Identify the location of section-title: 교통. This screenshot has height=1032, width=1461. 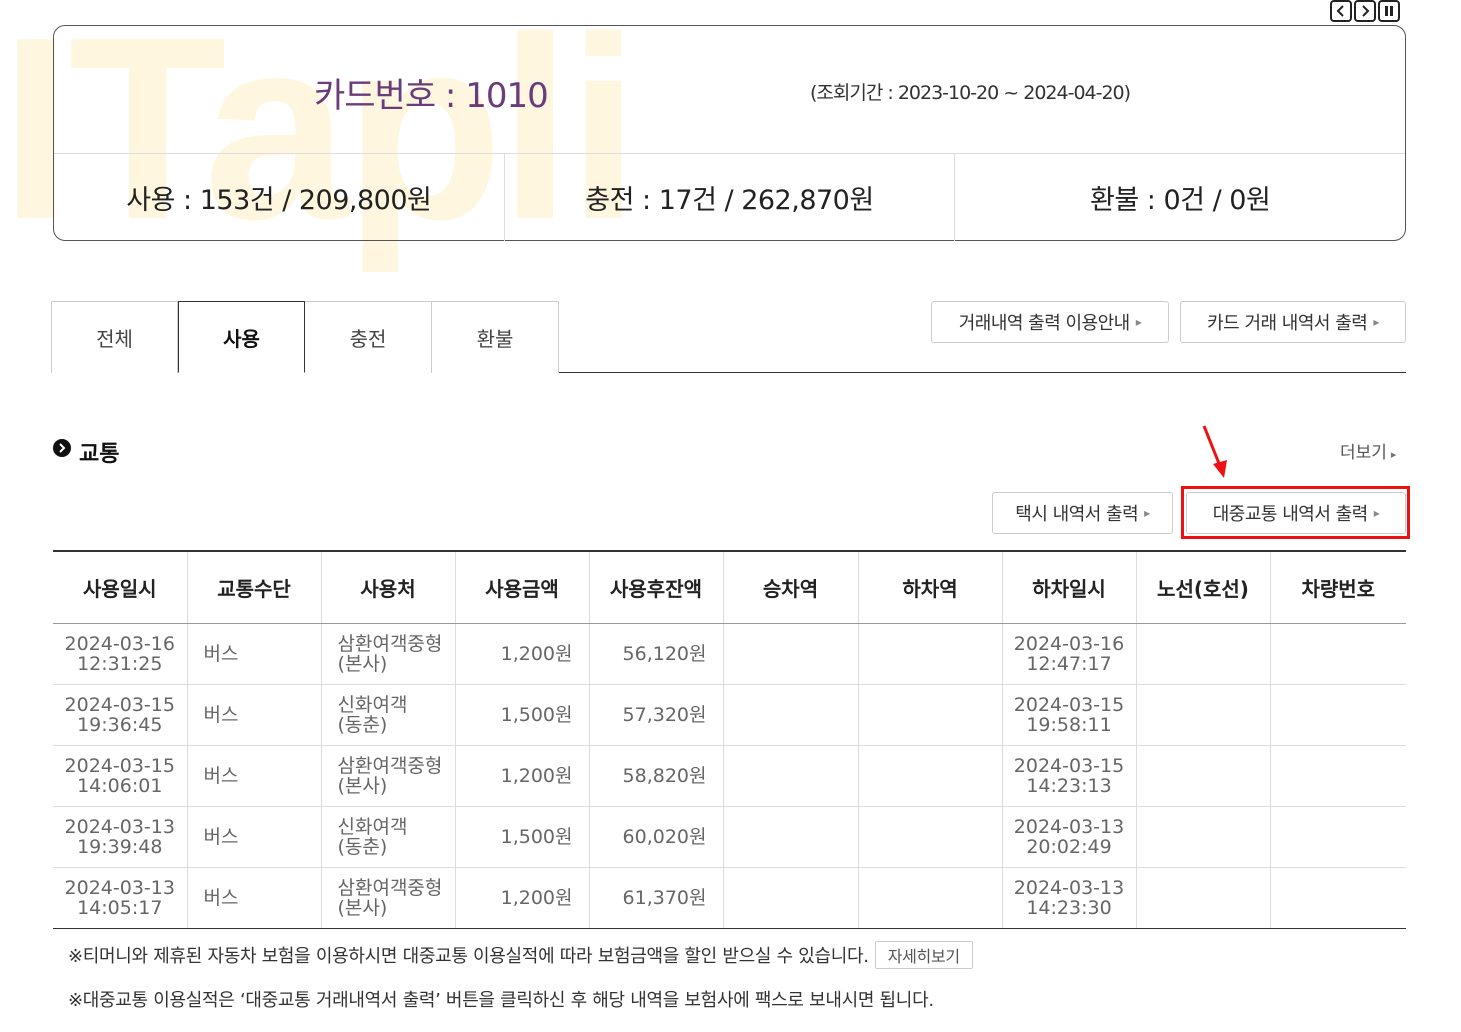
(86, 452).